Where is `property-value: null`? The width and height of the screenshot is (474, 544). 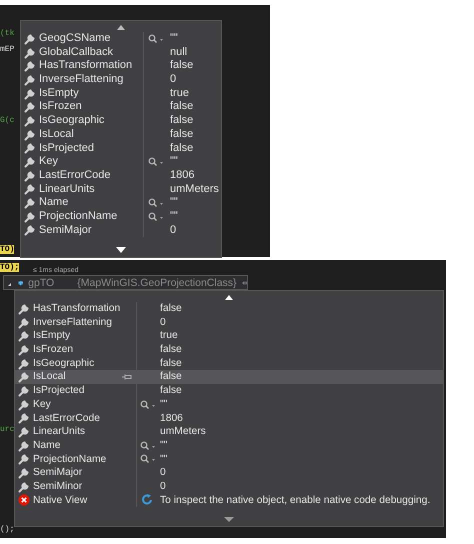
property-value: null is located at coordinates (179, 53).